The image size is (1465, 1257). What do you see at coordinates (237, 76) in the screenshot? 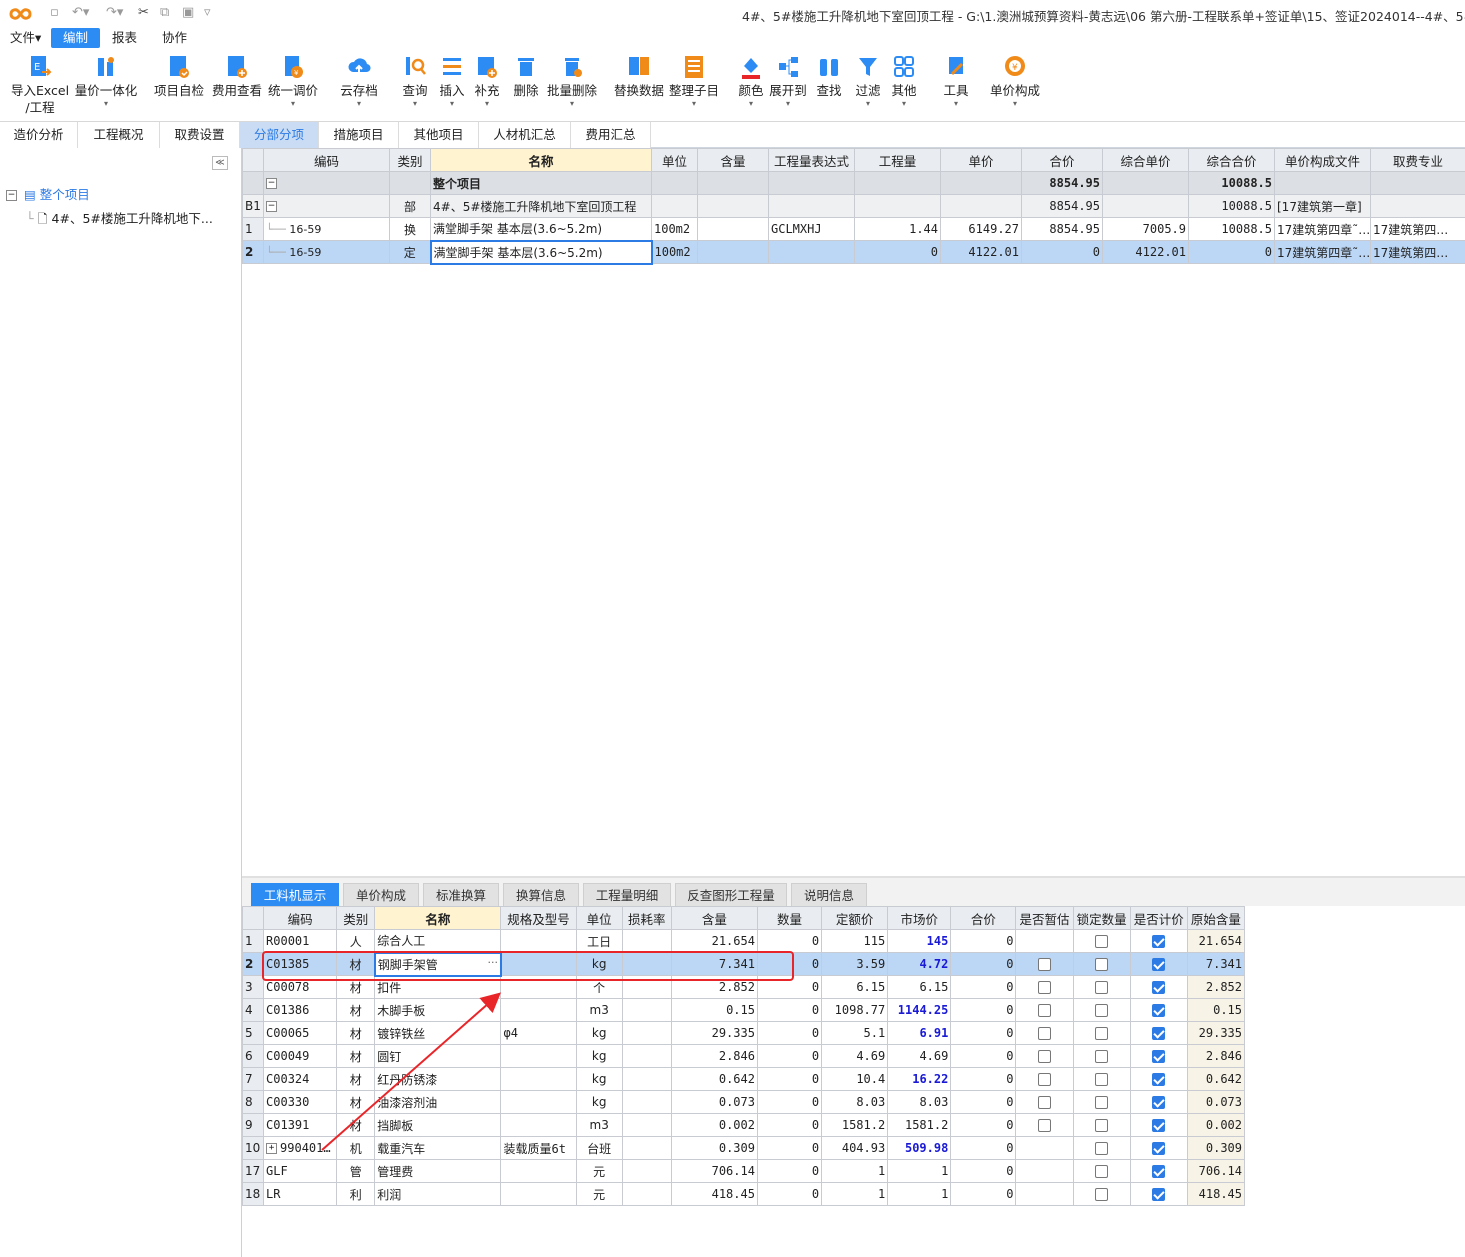
I see `fee-view-button: 费用查看` at bounding box center [237, 76].